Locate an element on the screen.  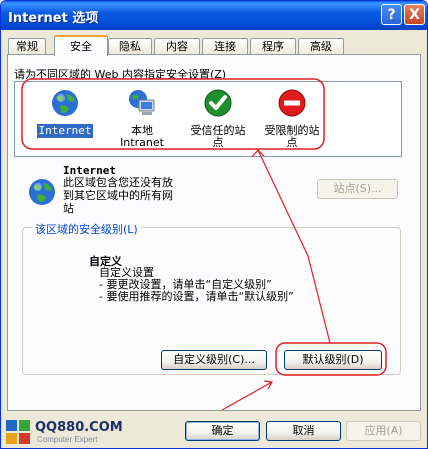
watermark-tagline: Computer Expert is located at coordinates (67, 439).